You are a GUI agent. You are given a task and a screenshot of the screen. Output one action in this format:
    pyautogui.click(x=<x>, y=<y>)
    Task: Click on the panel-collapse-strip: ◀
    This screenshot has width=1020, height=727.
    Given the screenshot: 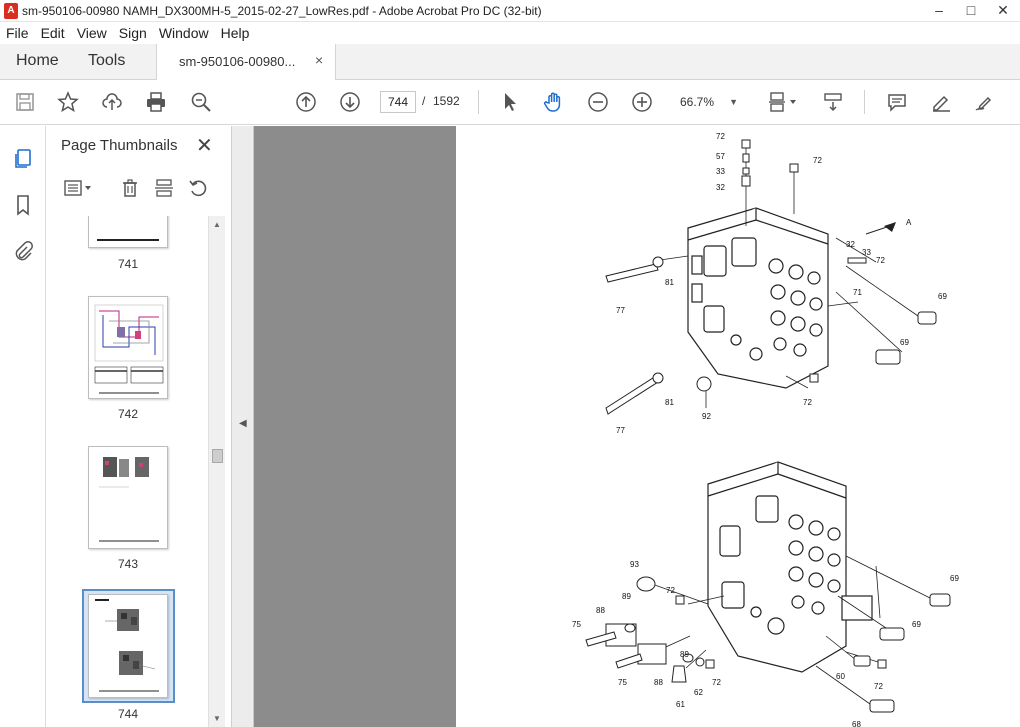 What is the action you would take?
    pyautogui.click(x=243, y=426)
    